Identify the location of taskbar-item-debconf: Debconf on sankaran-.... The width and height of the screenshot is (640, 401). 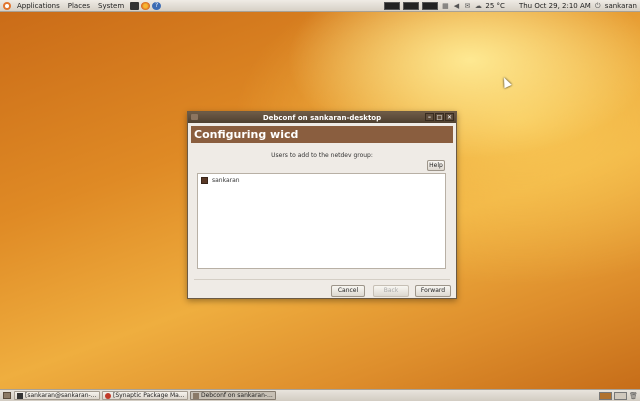
(233, 395).